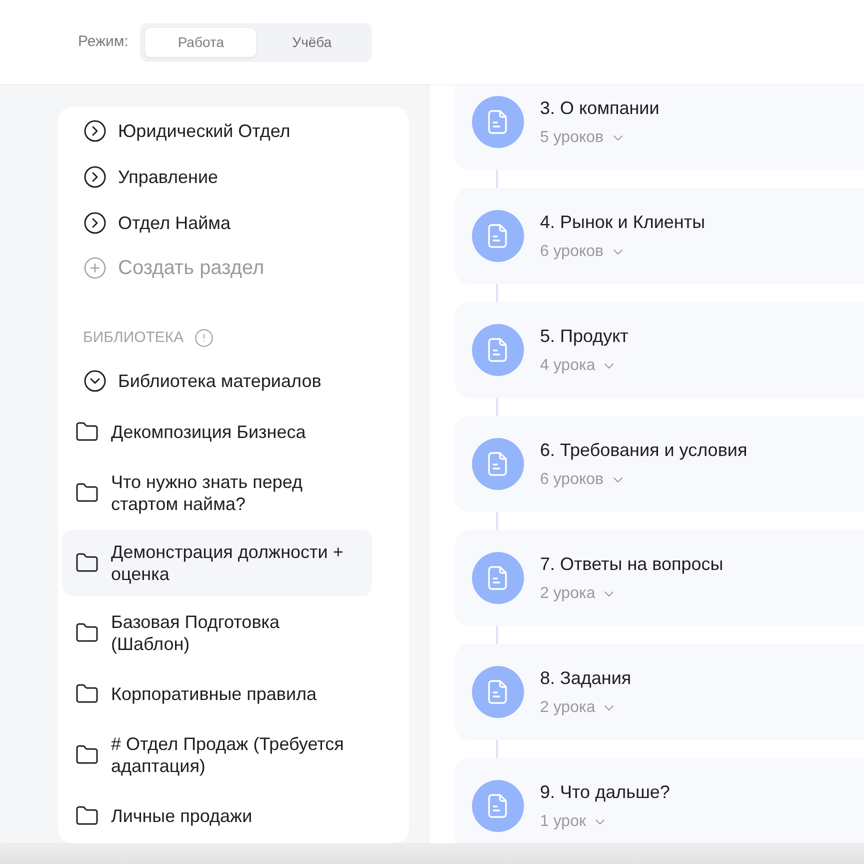 The image size is (864, 864). What do you see at coordinates (103, 42) in the screenshot?
I see `mode-label: Режим:` at bounding box center [103, 42].